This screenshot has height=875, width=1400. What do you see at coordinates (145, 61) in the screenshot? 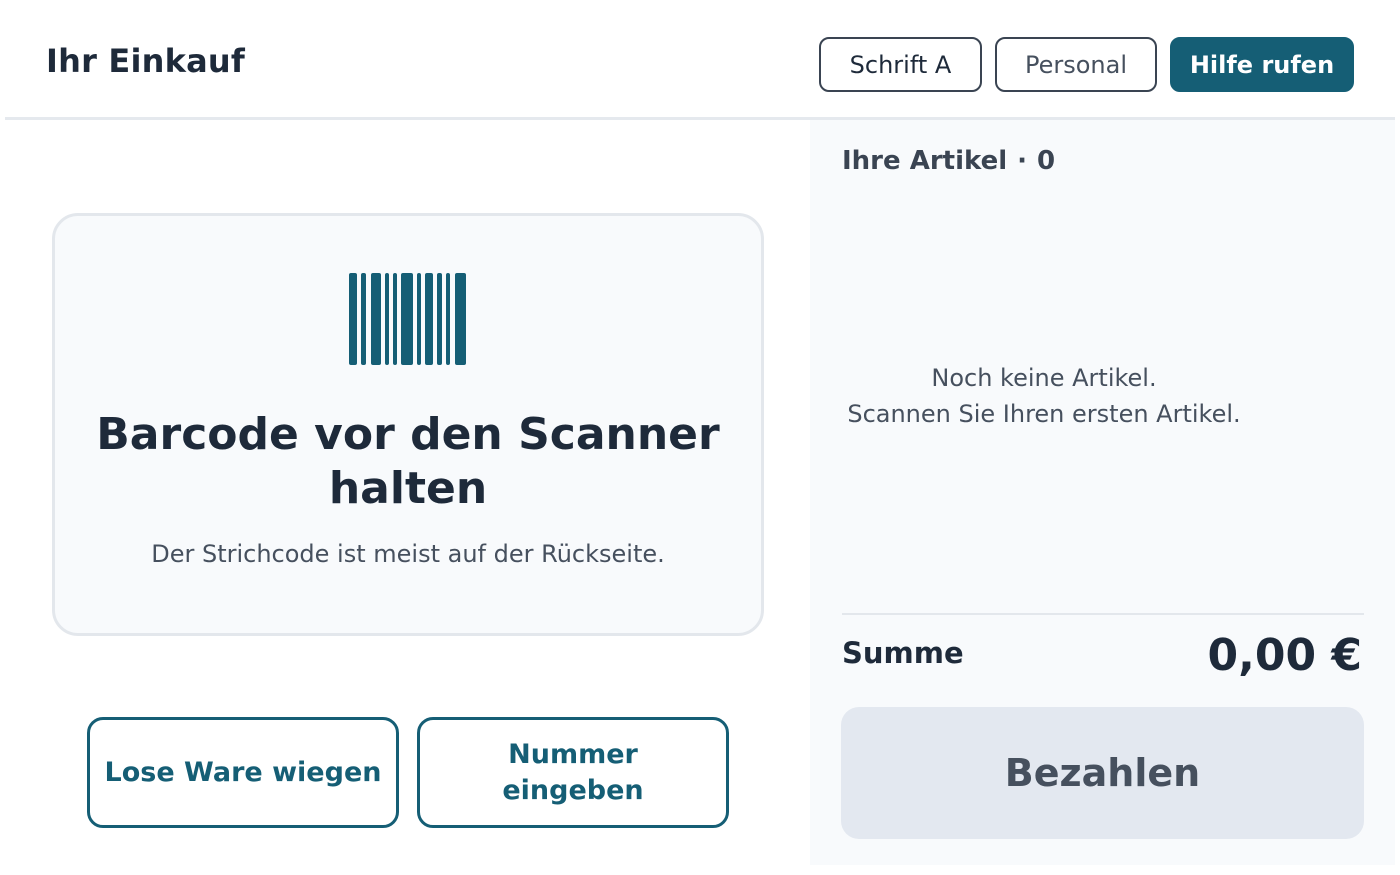
I see `page-title: Ihr Einkauf` at bounding box center [145, 61].